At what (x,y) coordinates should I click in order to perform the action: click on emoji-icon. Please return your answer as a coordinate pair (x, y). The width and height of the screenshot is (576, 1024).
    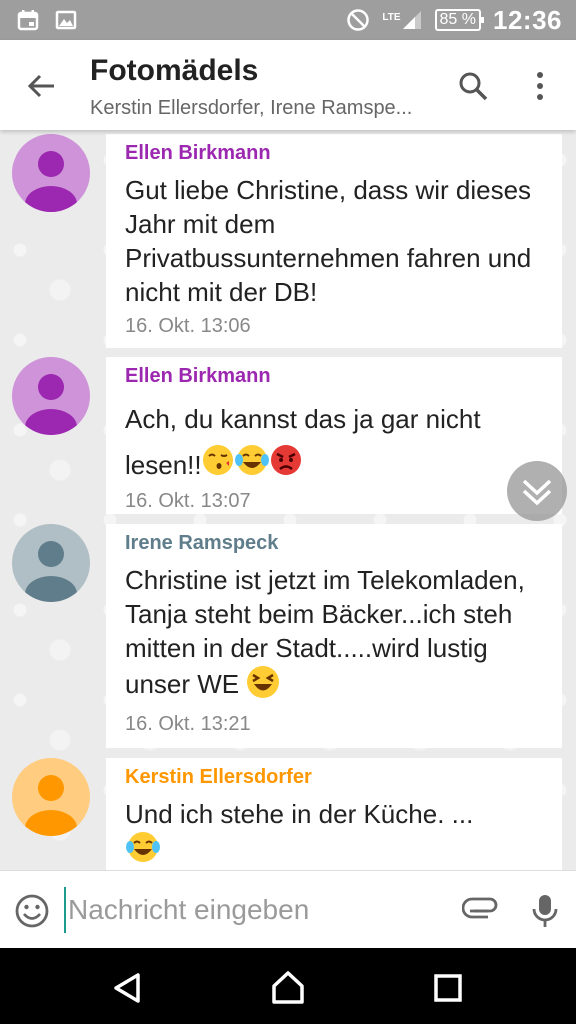
    Looking at the image, I should click on (32, 911).